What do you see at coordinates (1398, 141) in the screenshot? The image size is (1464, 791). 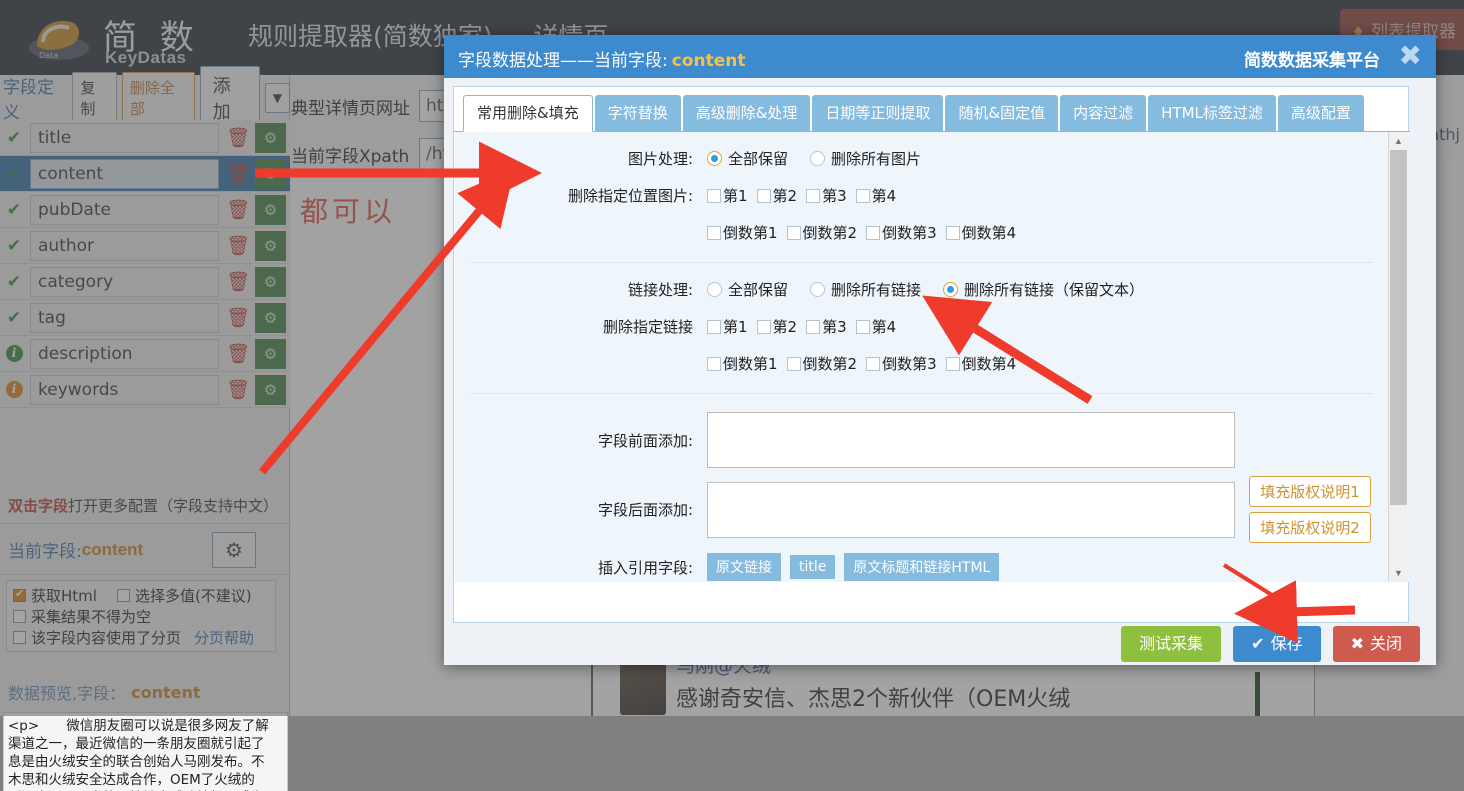 I see `scroll-up-arrow-icon: ▲` at bounding box center [1398, 141].